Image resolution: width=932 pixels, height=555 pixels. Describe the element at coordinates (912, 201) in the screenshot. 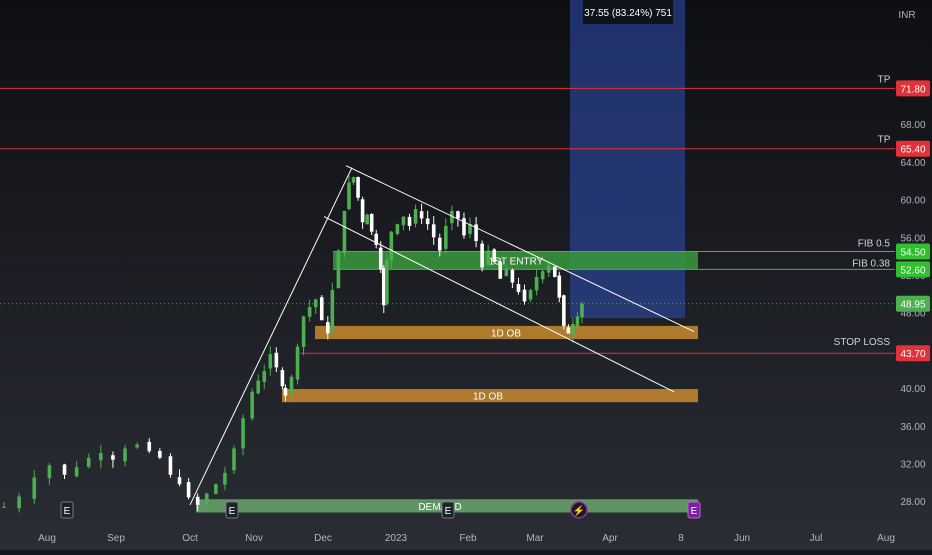

I see `y-tick-label: 60.00` at that location.